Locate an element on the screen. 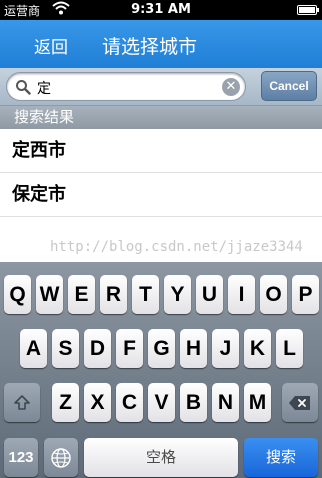 This screenshot has height=478, width=322. key-z: Z is located at coordinates (65, 402).